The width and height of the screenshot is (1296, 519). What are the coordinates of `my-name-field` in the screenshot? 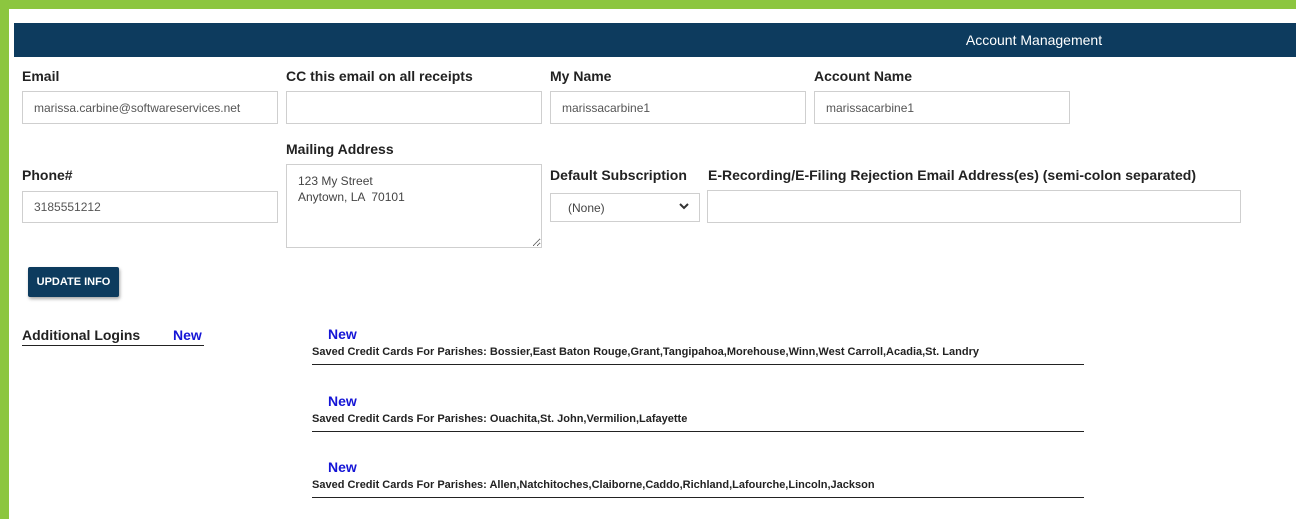 It's located at (678, 107).